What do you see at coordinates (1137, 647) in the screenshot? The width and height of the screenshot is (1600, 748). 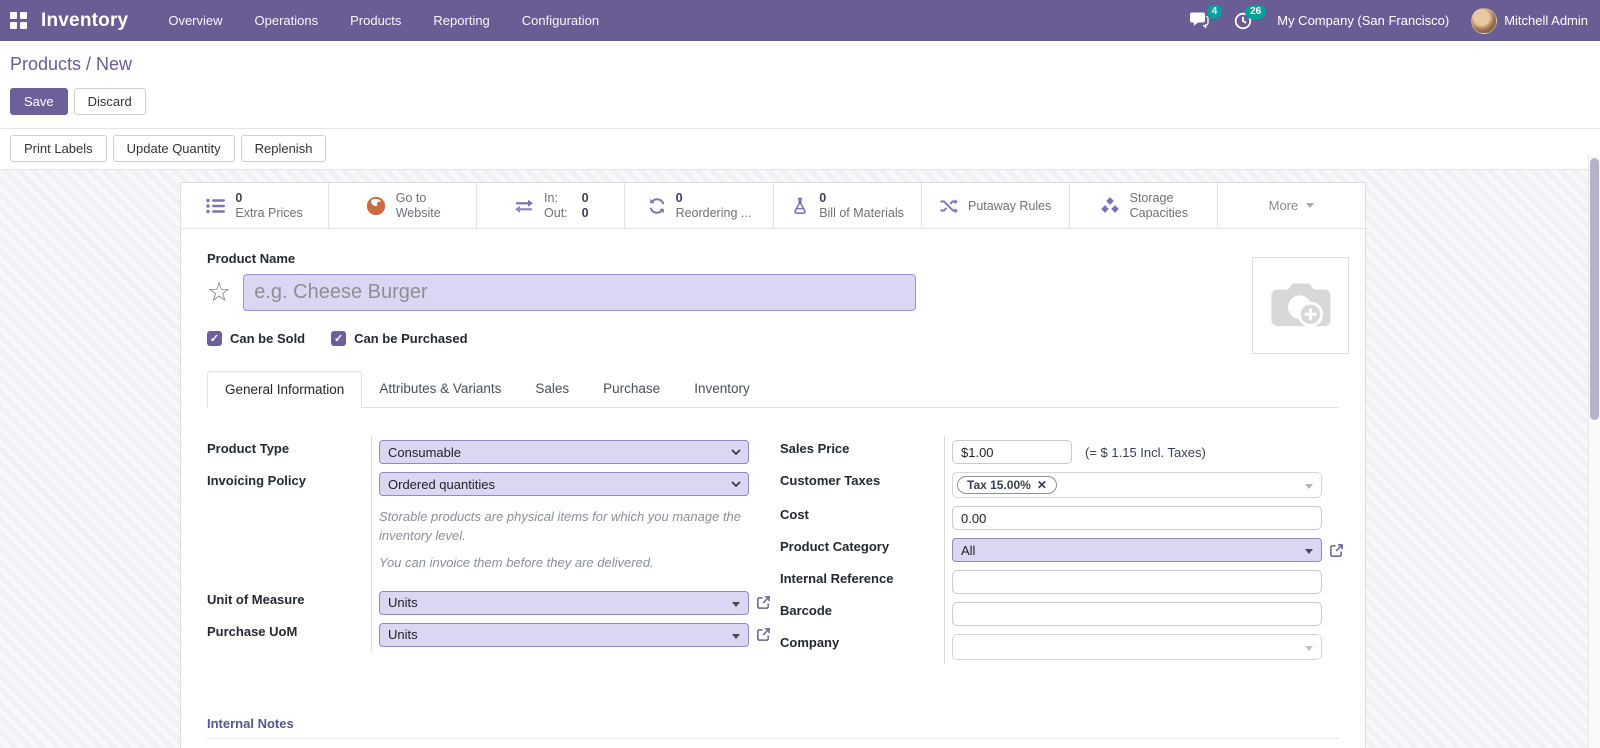 I see `company-field` at bounding box center [1137, 647].